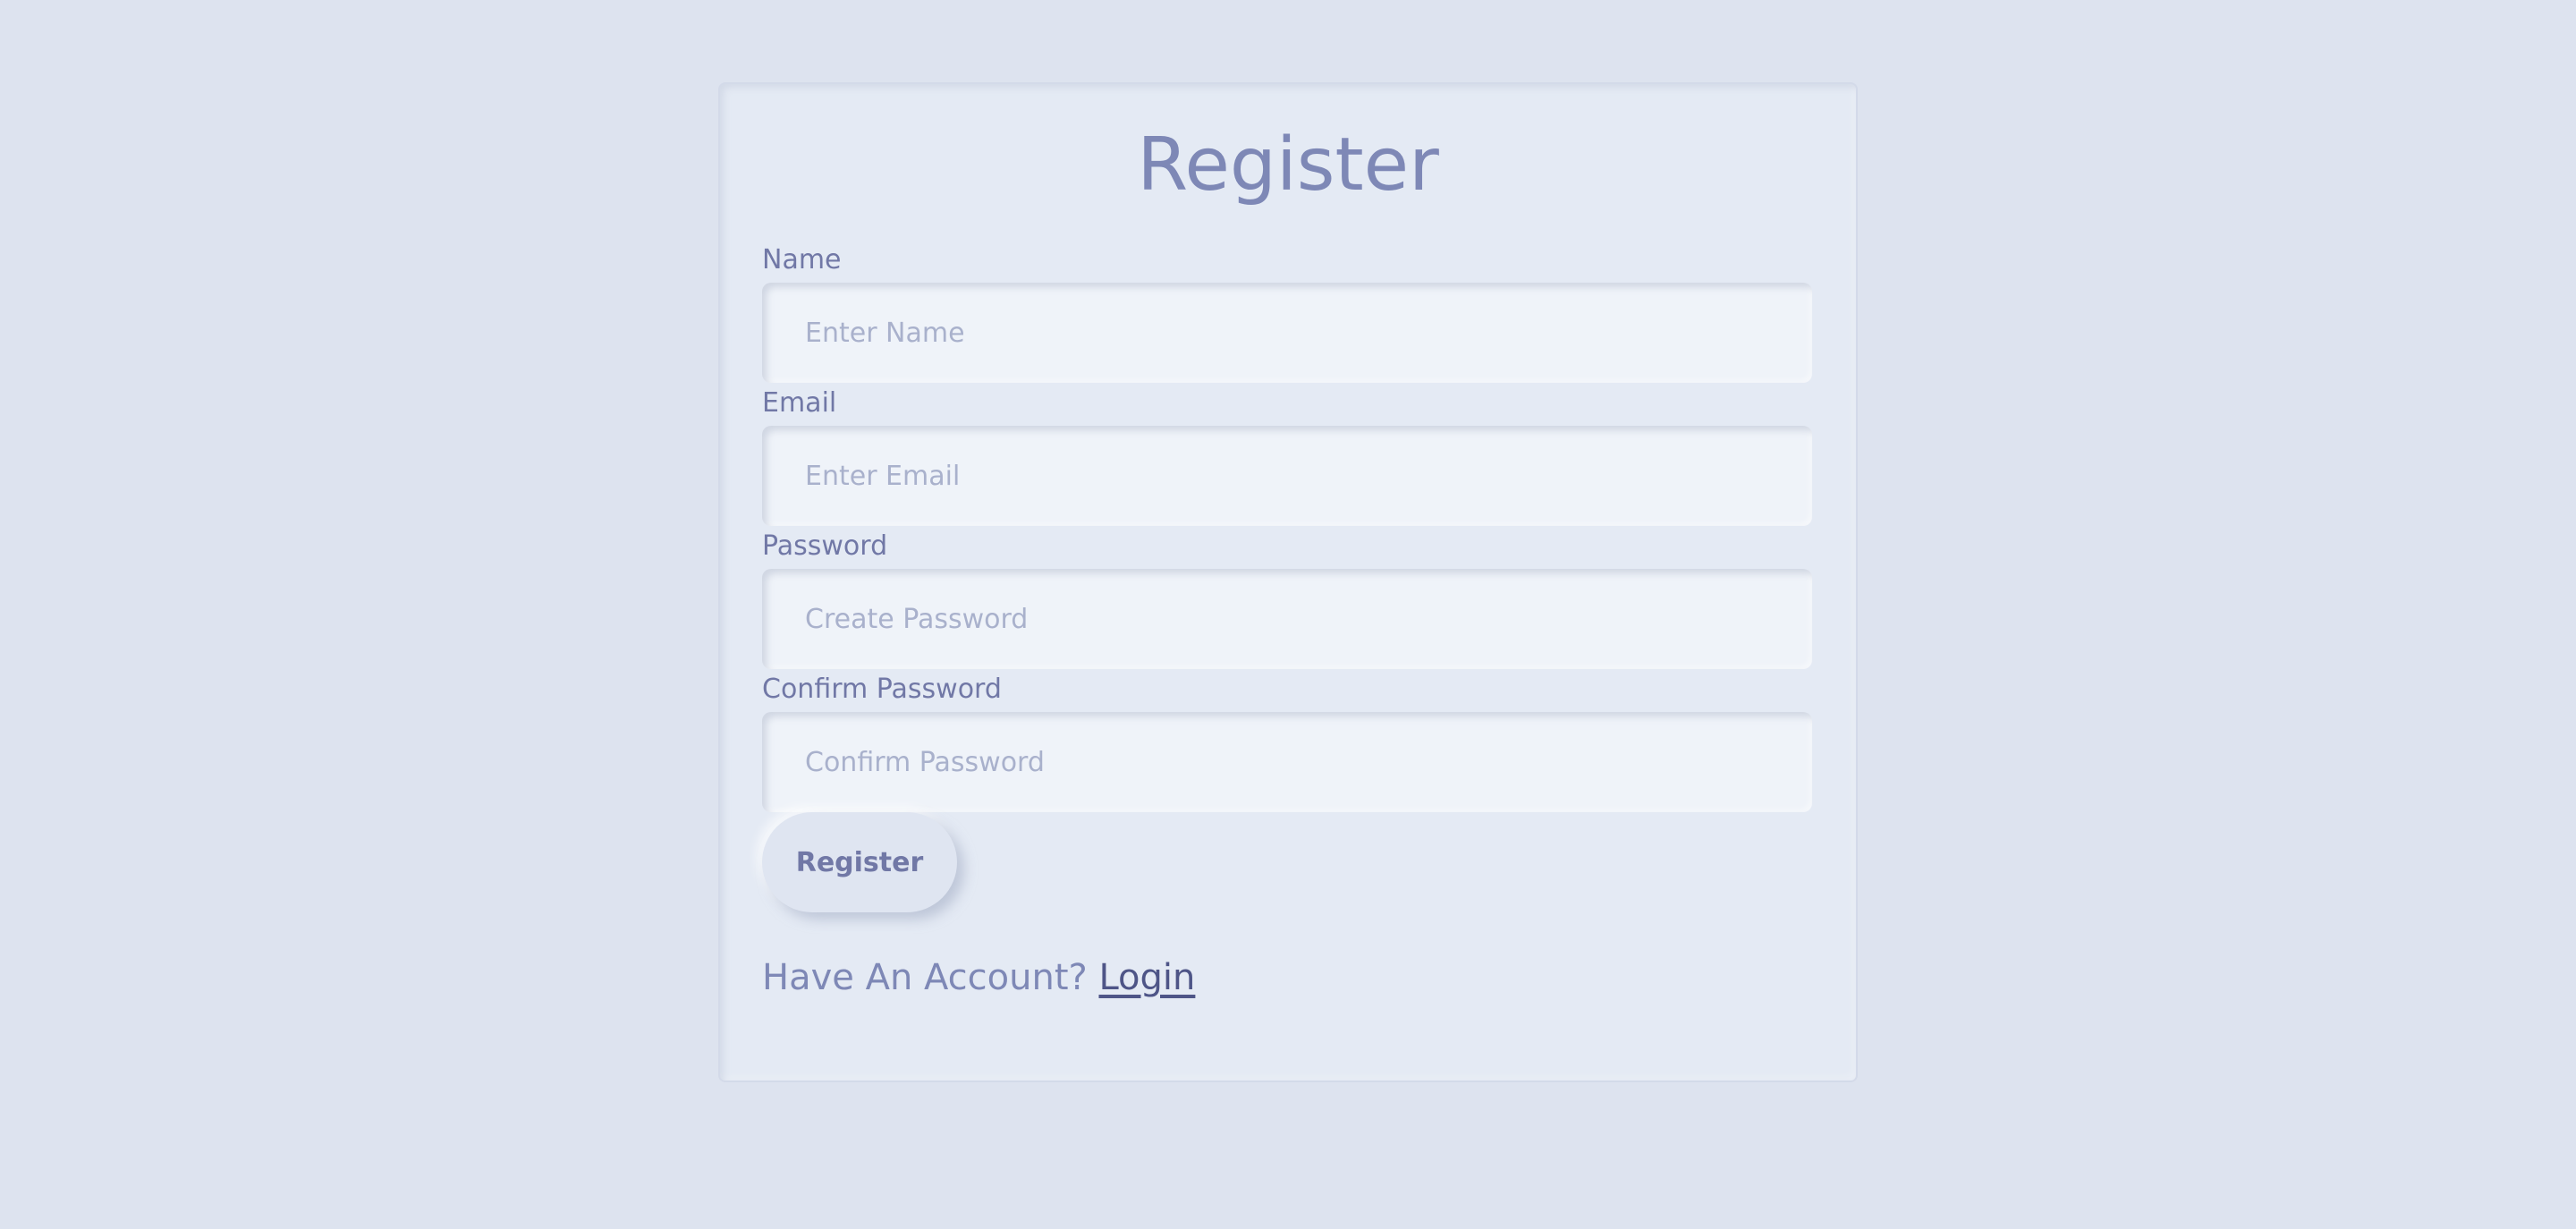  I want to click on confirm-password-label: Confirm Password, so click(882, 689).